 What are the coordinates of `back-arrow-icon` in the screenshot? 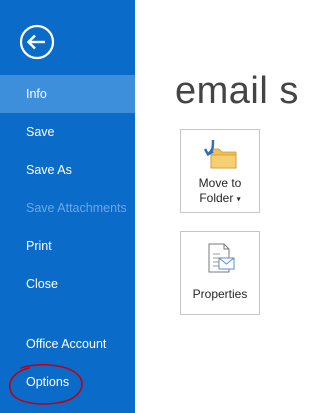 It's located at (37, 42).